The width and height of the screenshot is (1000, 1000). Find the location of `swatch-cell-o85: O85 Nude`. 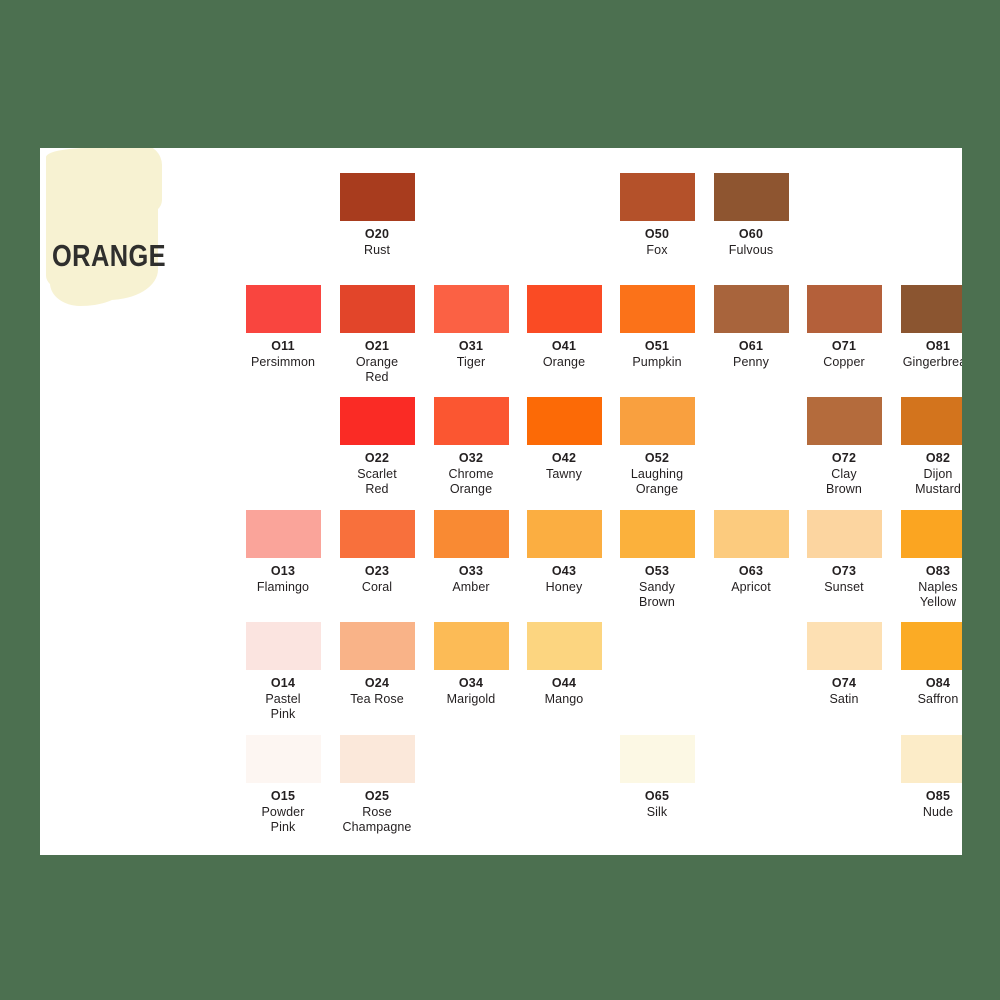

swatch-cell-o85: O85 Nude is located at coordinates (926, 777).